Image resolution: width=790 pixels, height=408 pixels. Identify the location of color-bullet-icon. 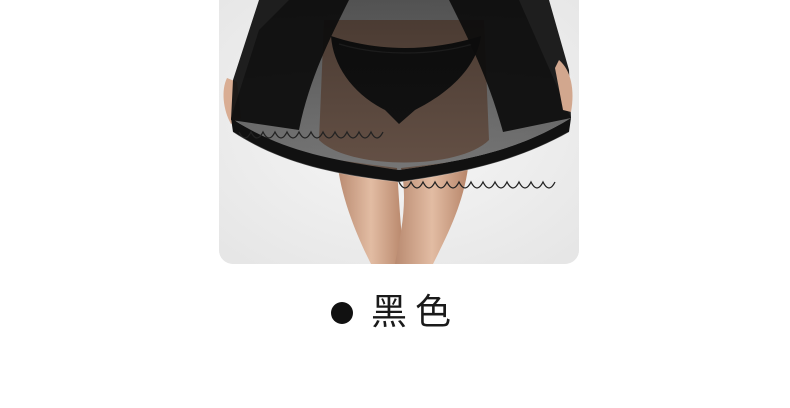
(341, 313).